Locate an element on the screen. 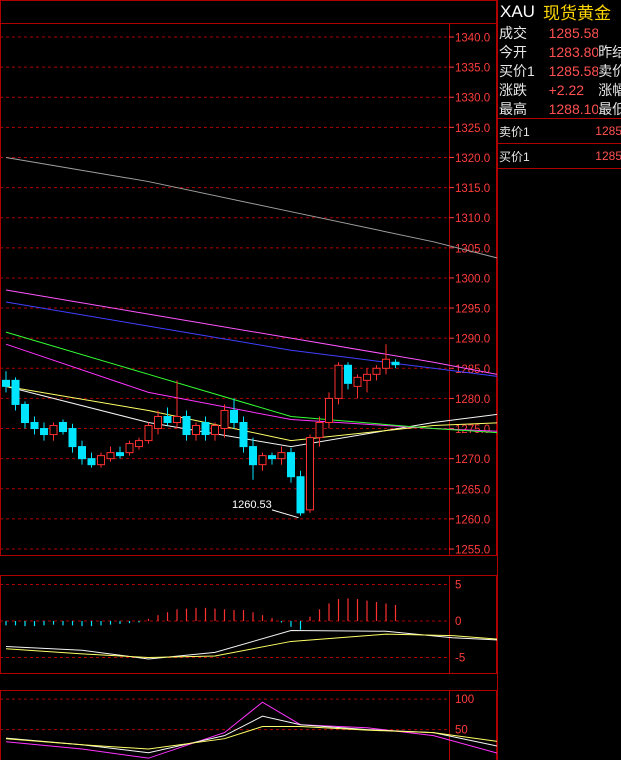  price-tick-label: 1325.0 is located at coordinates (472, 129).